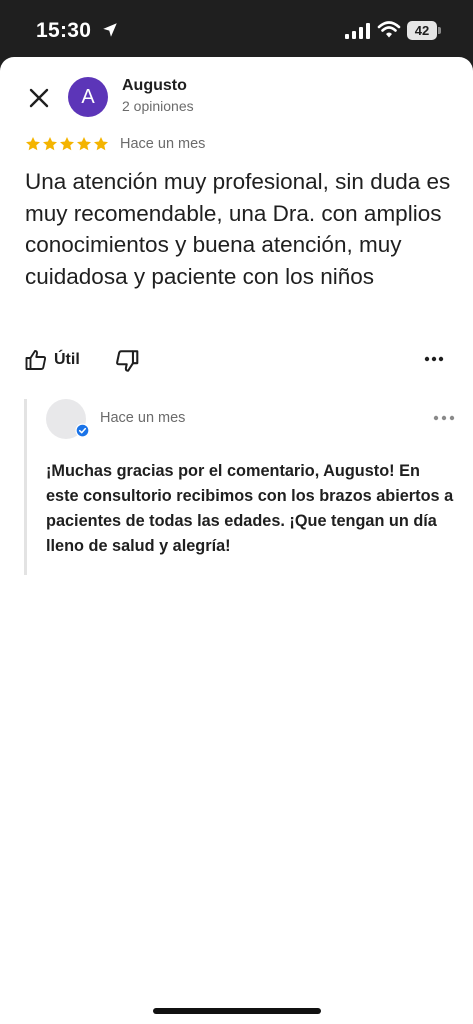 The height and width of the screenshot is (1024, 473). I want to click on battery-tip, so click(439, 30).